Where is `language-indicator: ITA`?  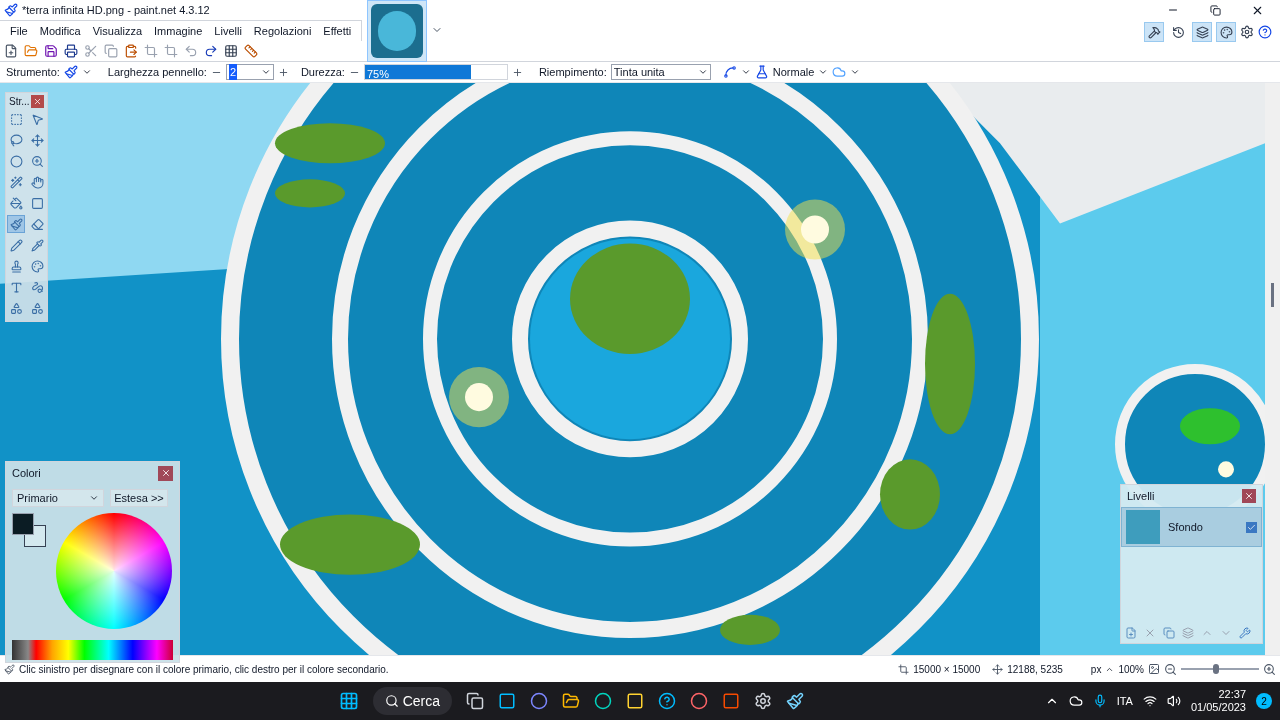
language-indicator: ITA is located at coordinates (1124, 701).